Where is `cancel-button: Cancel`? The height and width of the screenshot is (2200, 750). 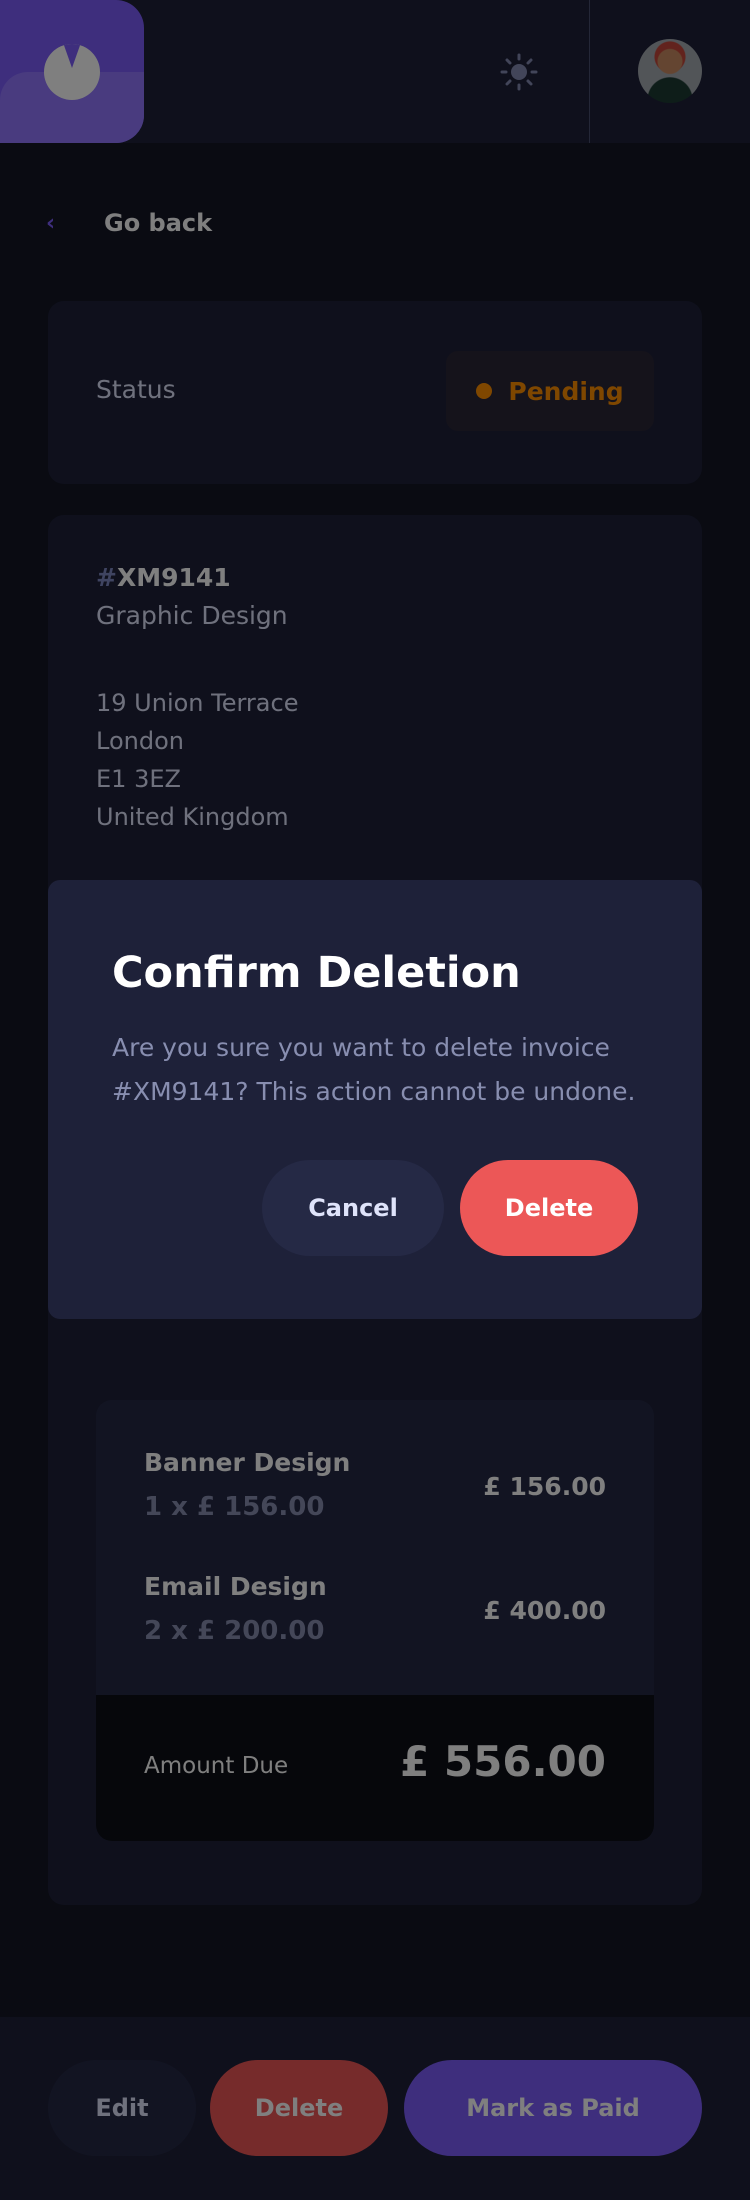 cancel-button: Cancel is located at coordinates (353, 1208).